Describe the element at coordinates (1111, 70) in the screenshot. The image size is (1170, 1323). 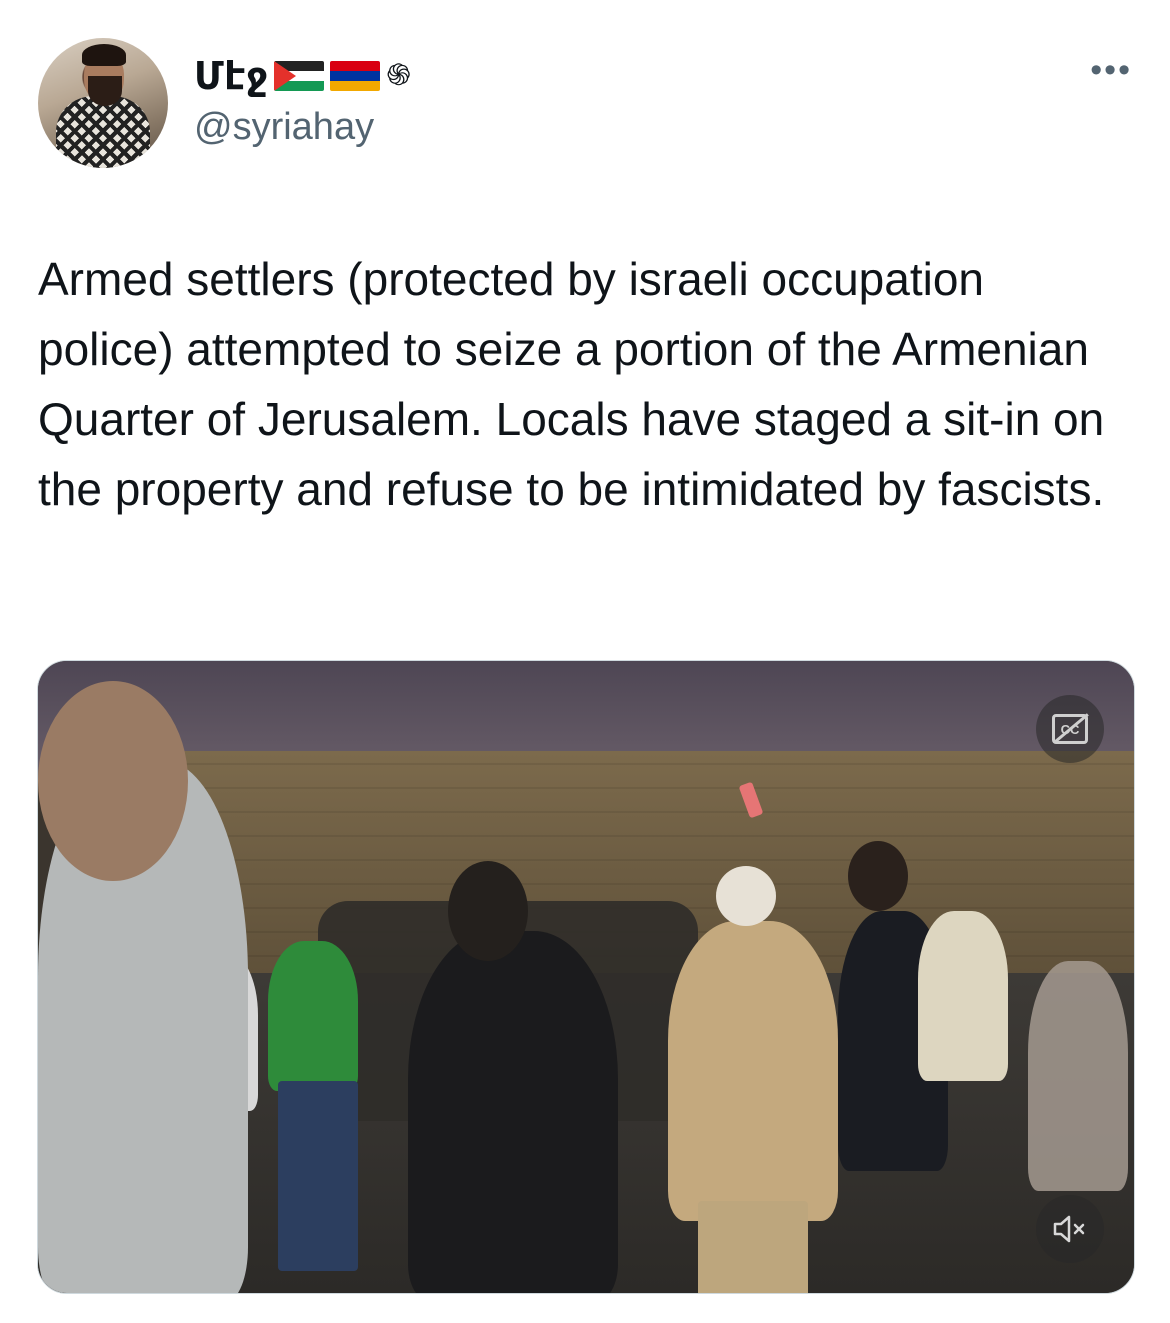
I see `more-options-icon: •••` at that location.